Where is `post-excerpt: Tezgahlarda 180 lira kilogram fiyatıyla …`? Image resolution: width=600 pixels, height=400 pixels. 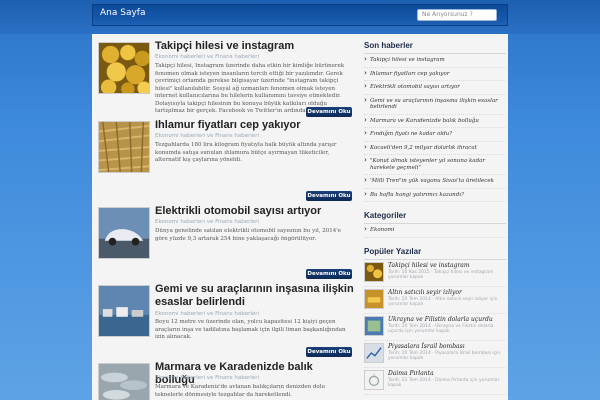
post-excerpt: Tezgahlarda 180 lira kilogram fiyatıyla … is located at coordinates (246, 152).